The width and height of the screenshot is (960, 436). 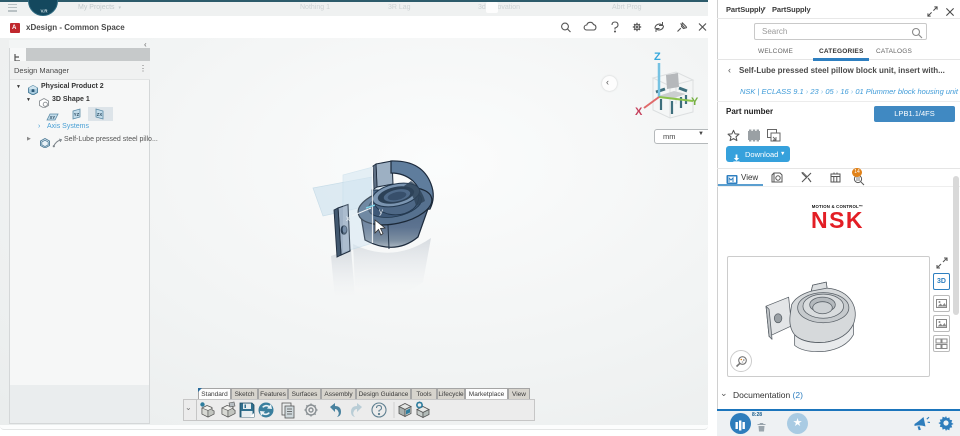 I want to click on svg-text: X, so click(x=639, y=112).